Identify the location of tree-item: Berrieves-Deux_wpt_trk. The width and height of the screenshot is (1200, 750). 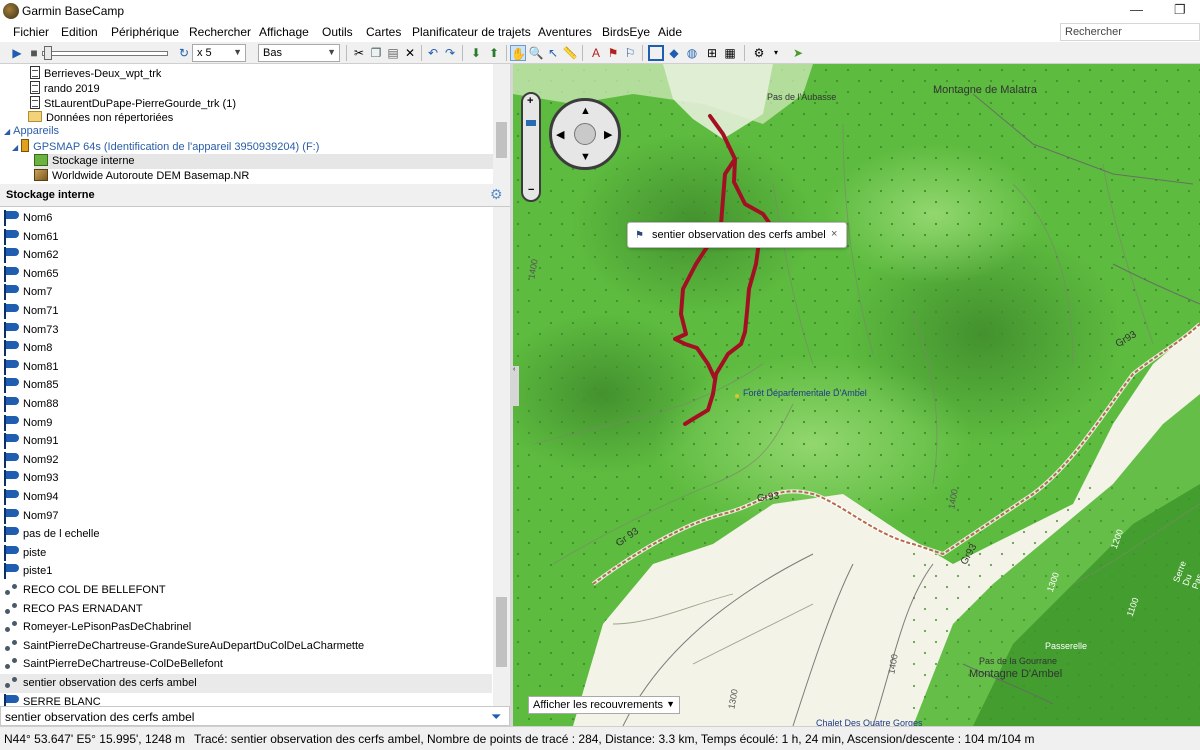
(95, 73).